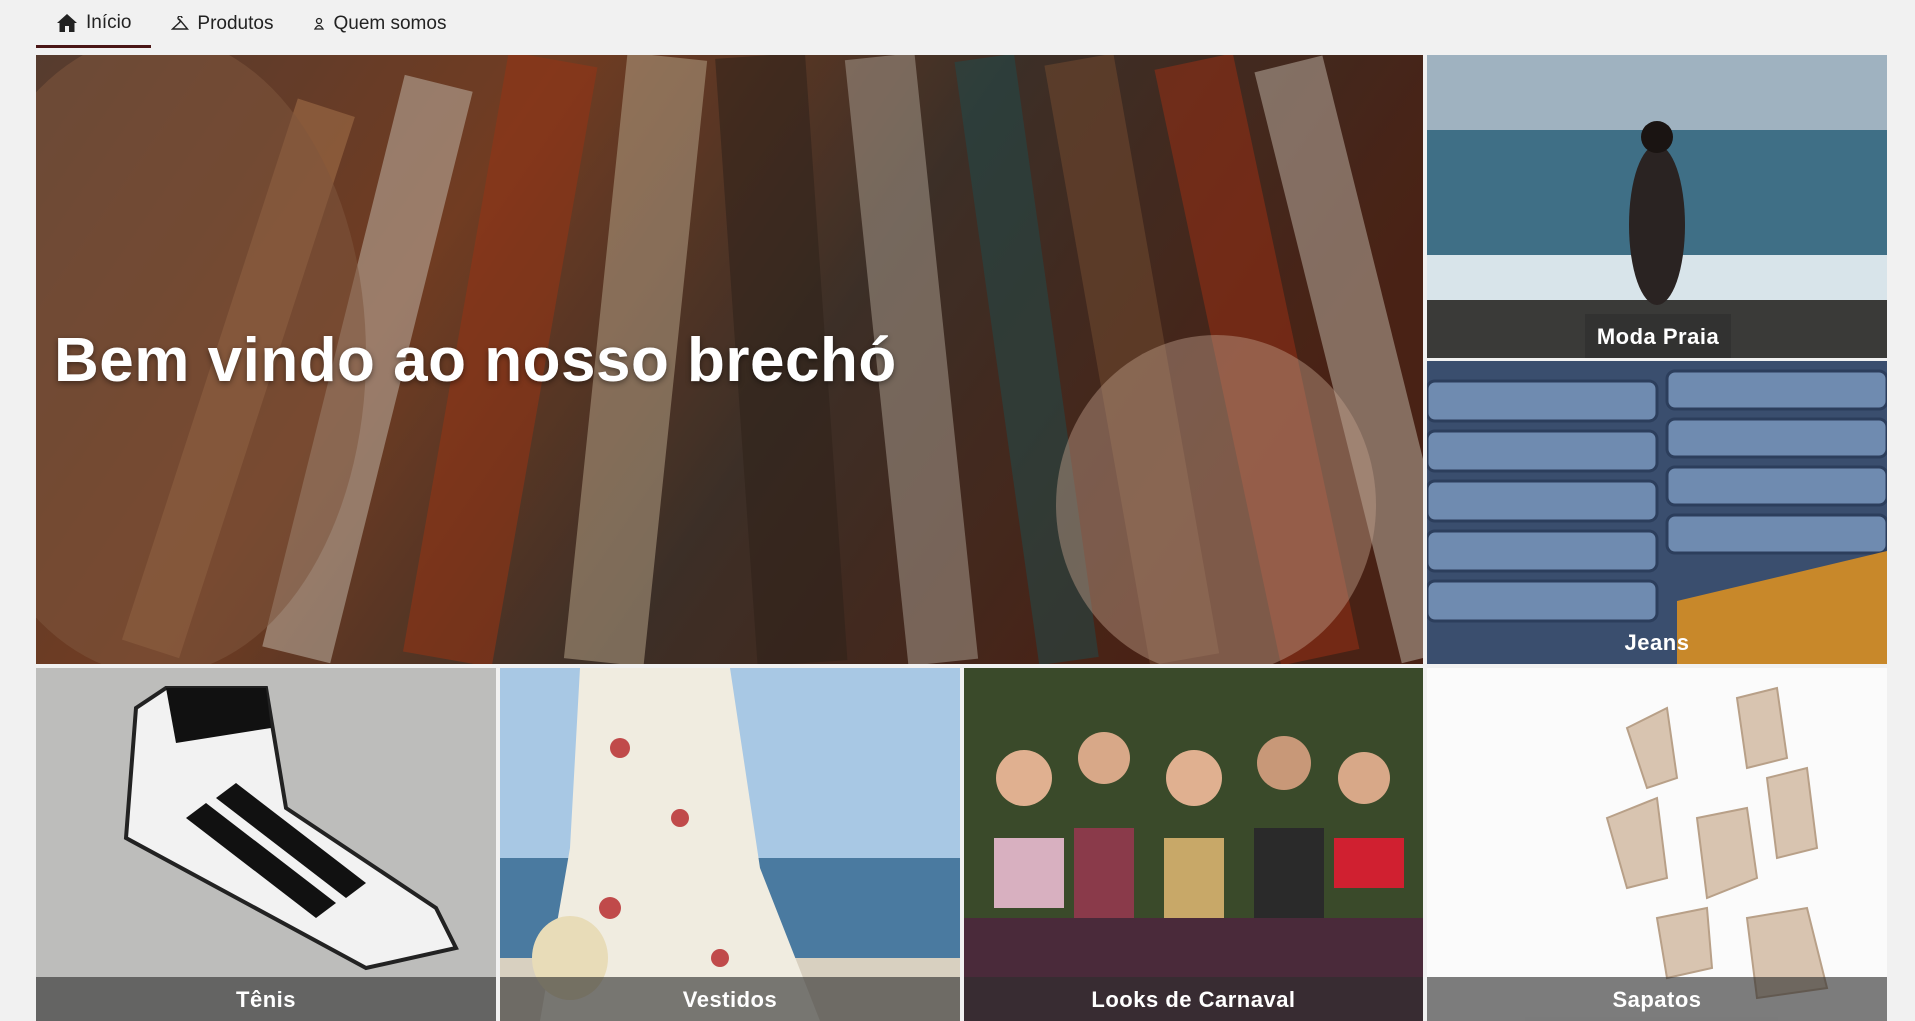 Image resolution: width=1915 pixels, height=1021 pixels. What do you see at coordinates (1657, 642) in the screenshot?
I see `category-label-jeans: Jeans` at bounding box center [1657, 642].